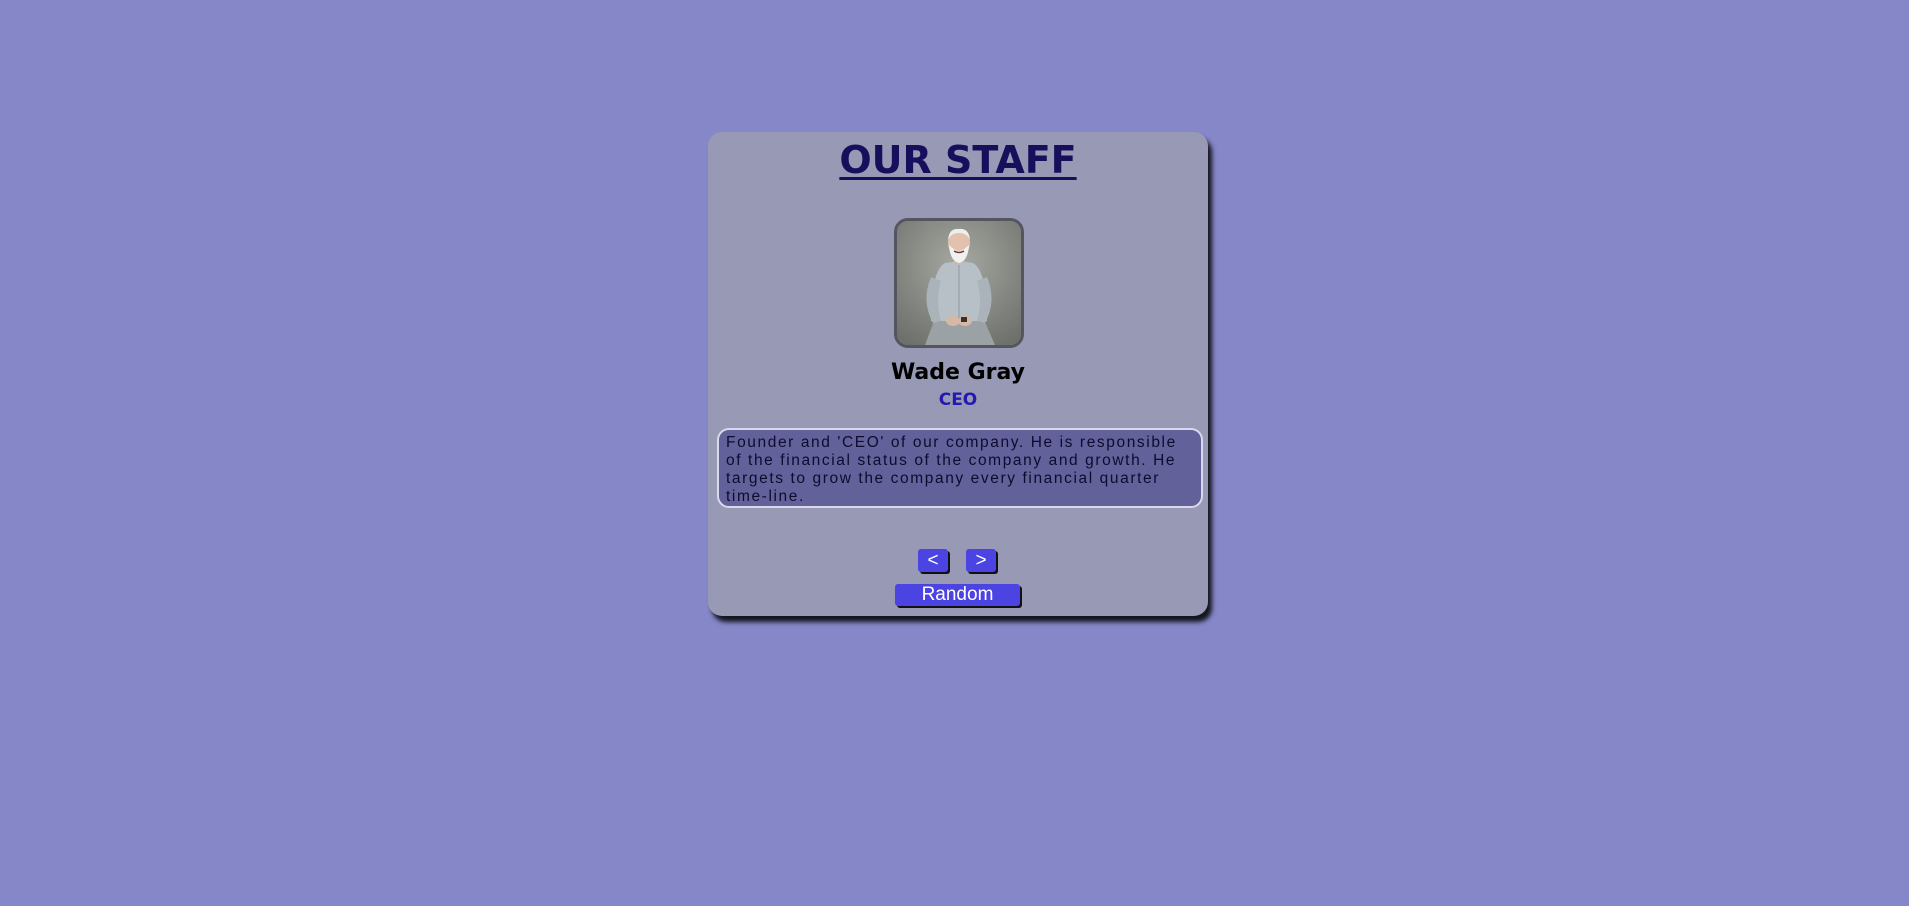 This screenshot has width=1909, height=906. I want to click on page-title: OUR STAFF, so click(958, 160).